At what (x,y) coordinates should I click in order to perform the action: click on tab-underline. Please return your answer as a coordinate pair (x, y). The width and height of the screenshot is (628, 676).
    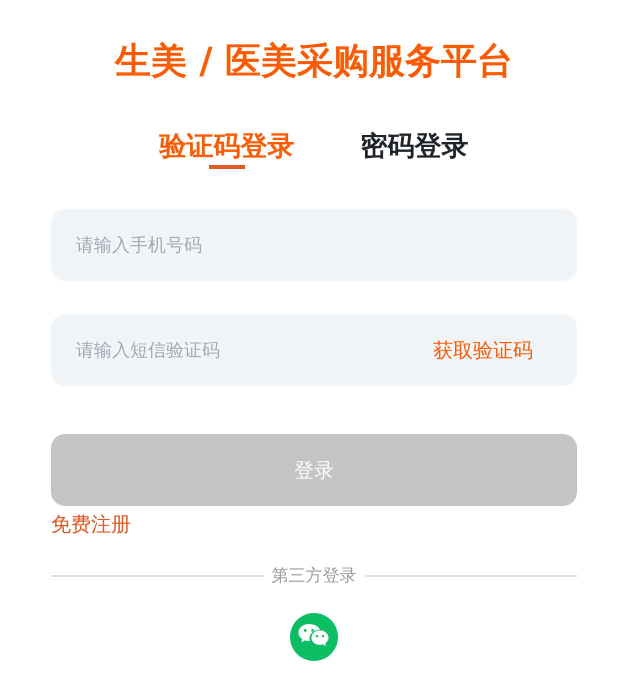
    Looking at the image, I should click on (227, 167).